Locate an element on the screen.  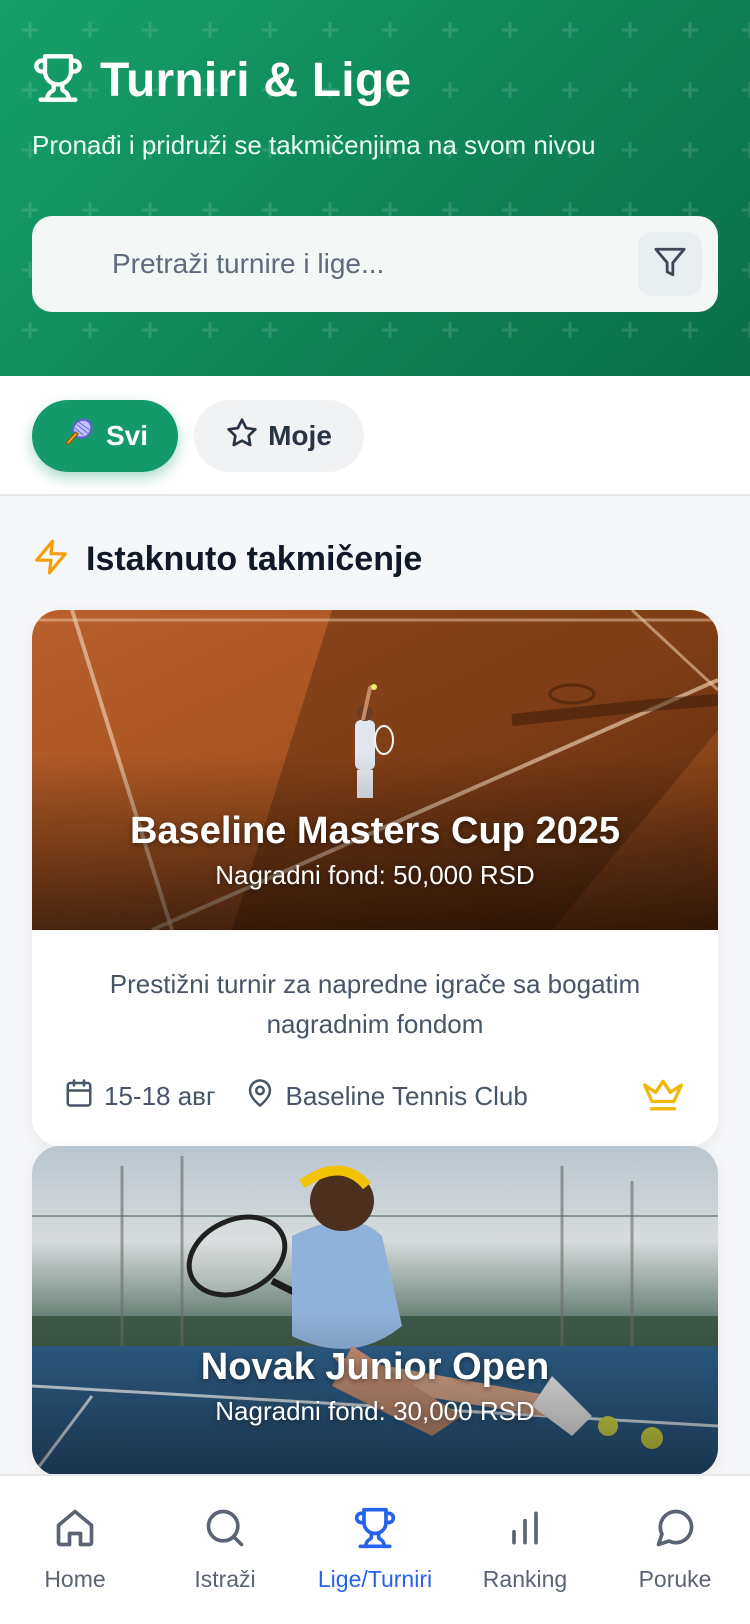
filter-icon is located at coordinates (670, 264).